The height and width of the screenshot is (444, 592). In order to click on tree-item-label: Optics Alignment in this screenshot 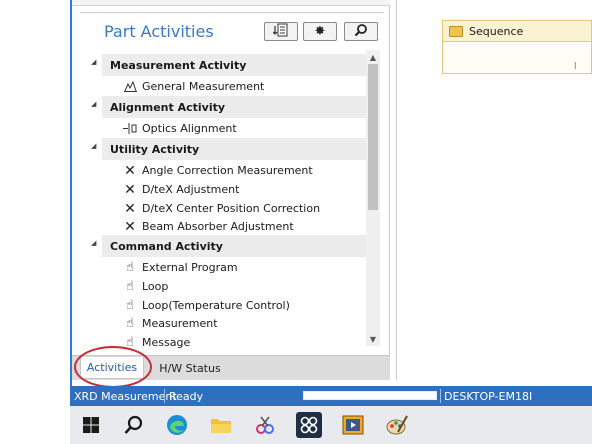, I will do `click(189, 128)`.